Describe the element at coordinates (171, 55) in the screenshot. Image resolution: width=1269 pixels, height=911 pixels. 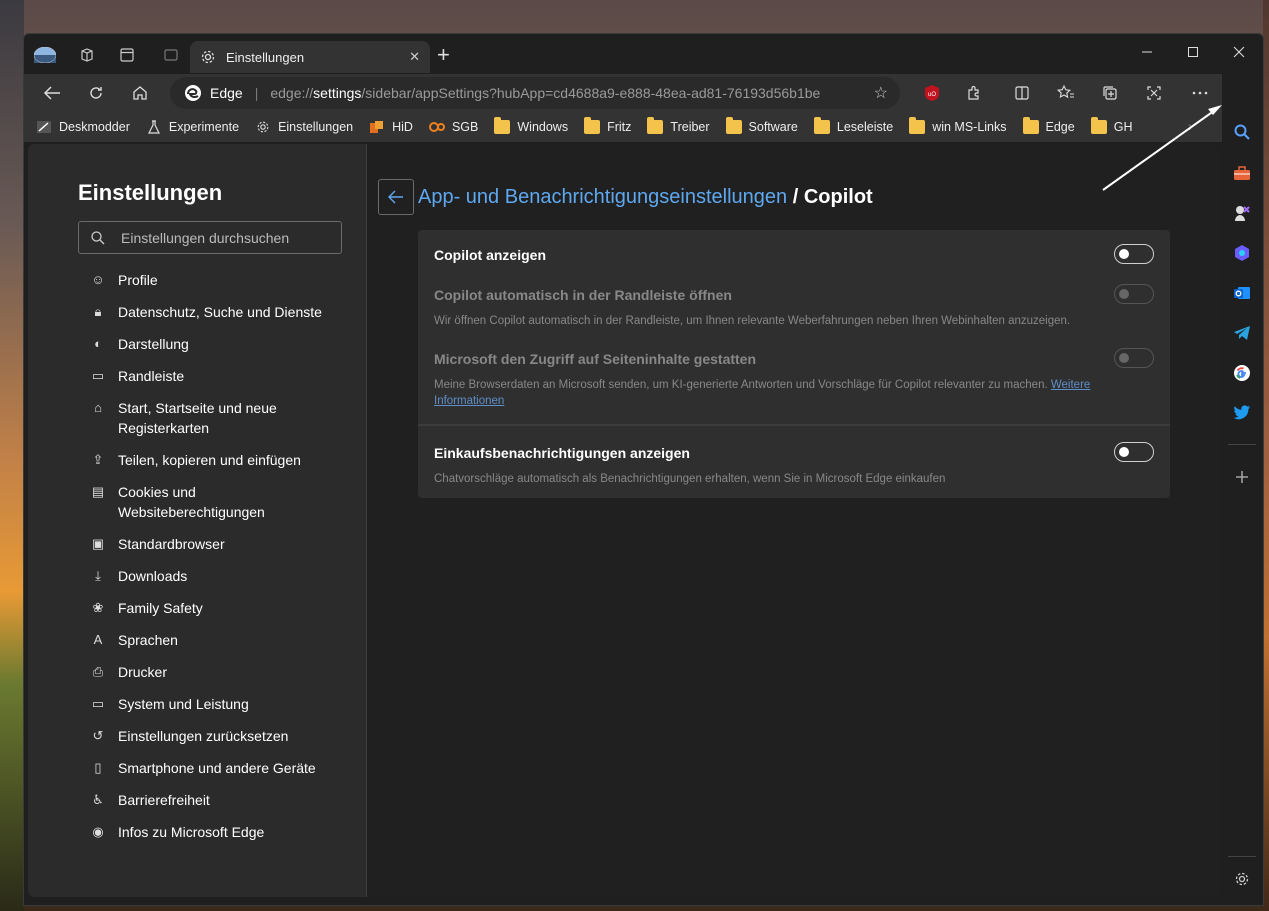
I see `tab-actions-icon` at that location.